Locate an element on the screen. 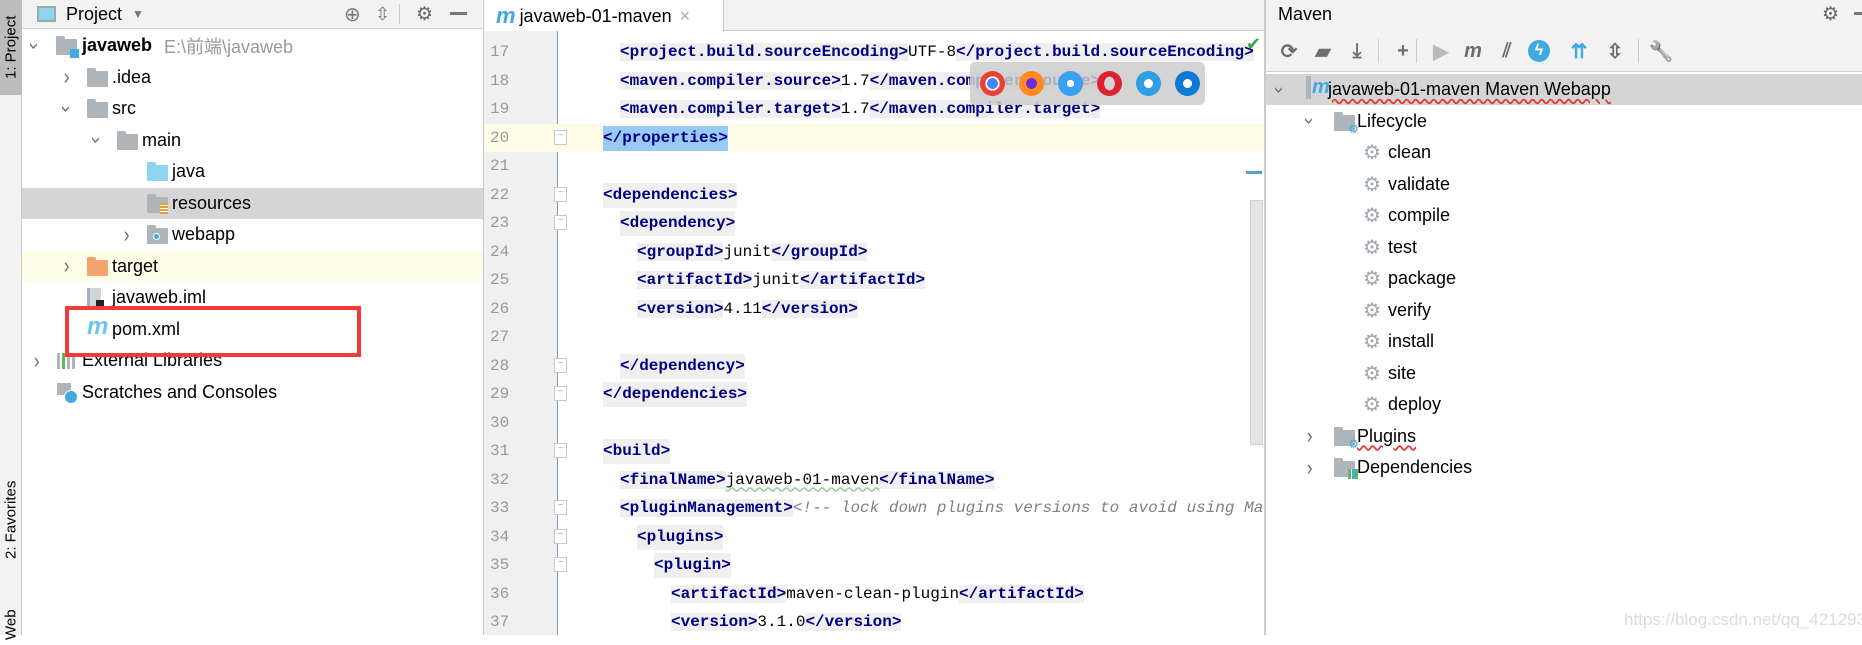 This screenshot has width=1862, height=645. run-icon: ▶ is located at coordinates (1441, 51).